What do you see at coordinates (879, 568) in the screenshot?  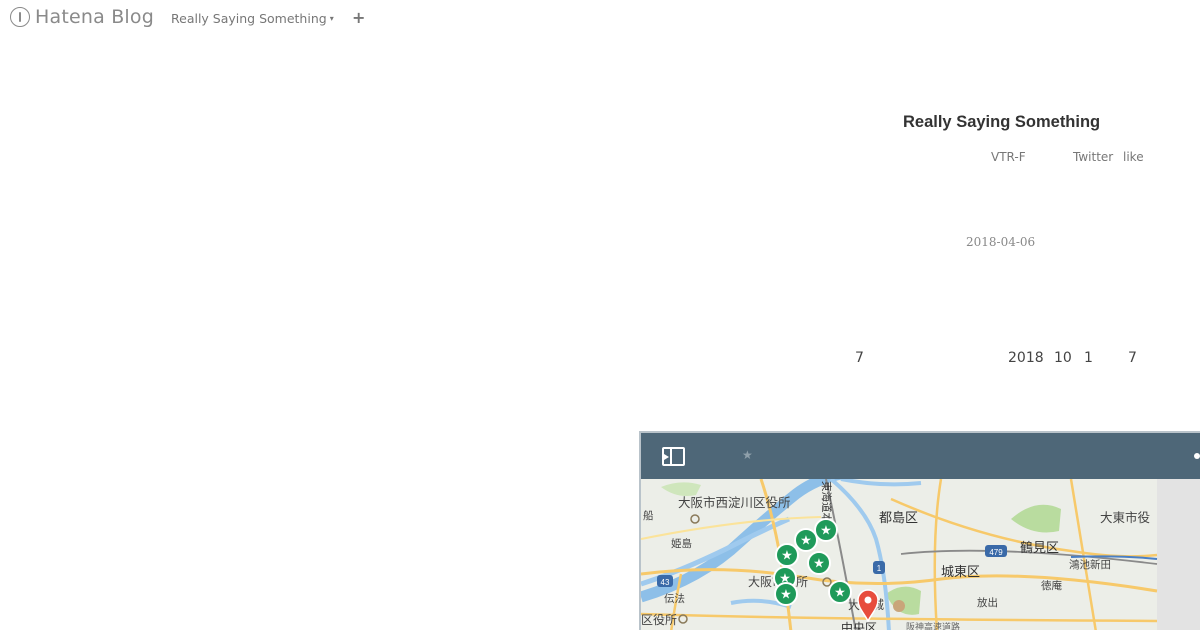 I see `route-1-label: 1` at bounding box center [879, 568].